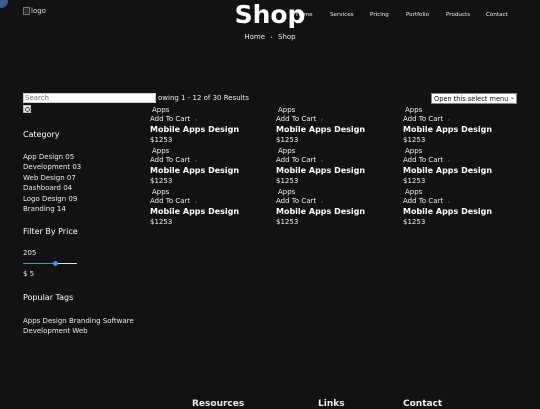 The image size is (540, 409). Describe the element at coordinates (218, 404) in the screenshot. I see `footer-heading-resources: Resources` at that location.